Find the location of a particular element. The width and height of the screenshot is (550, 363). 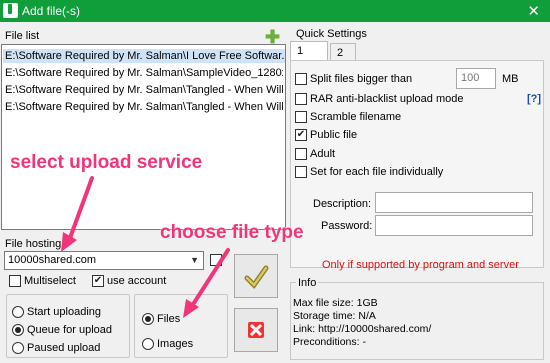

scramble-filename-checkbox is located at coordinates (301, 117).